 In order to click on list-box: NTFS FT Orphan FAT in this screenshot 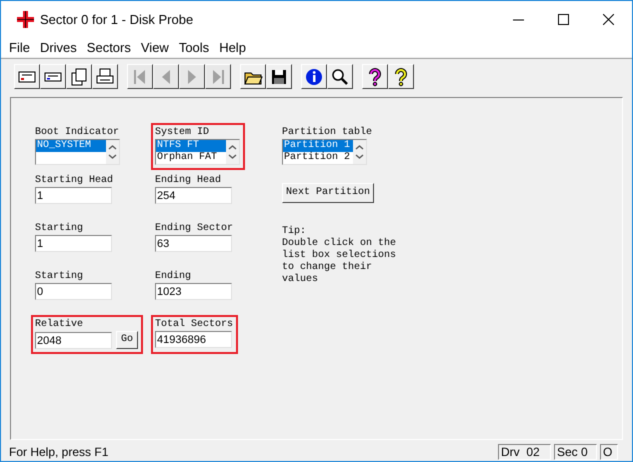, I will do `click(197, 152)`.